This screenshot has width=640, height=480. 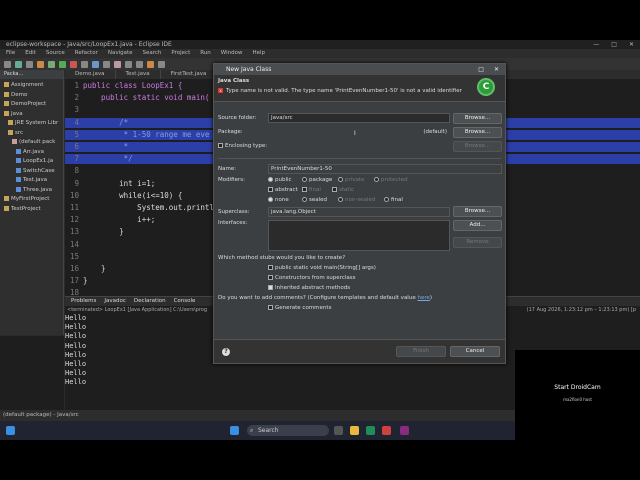 I want to click on menu-item-edit: Edit, so click(x=30, y=53).